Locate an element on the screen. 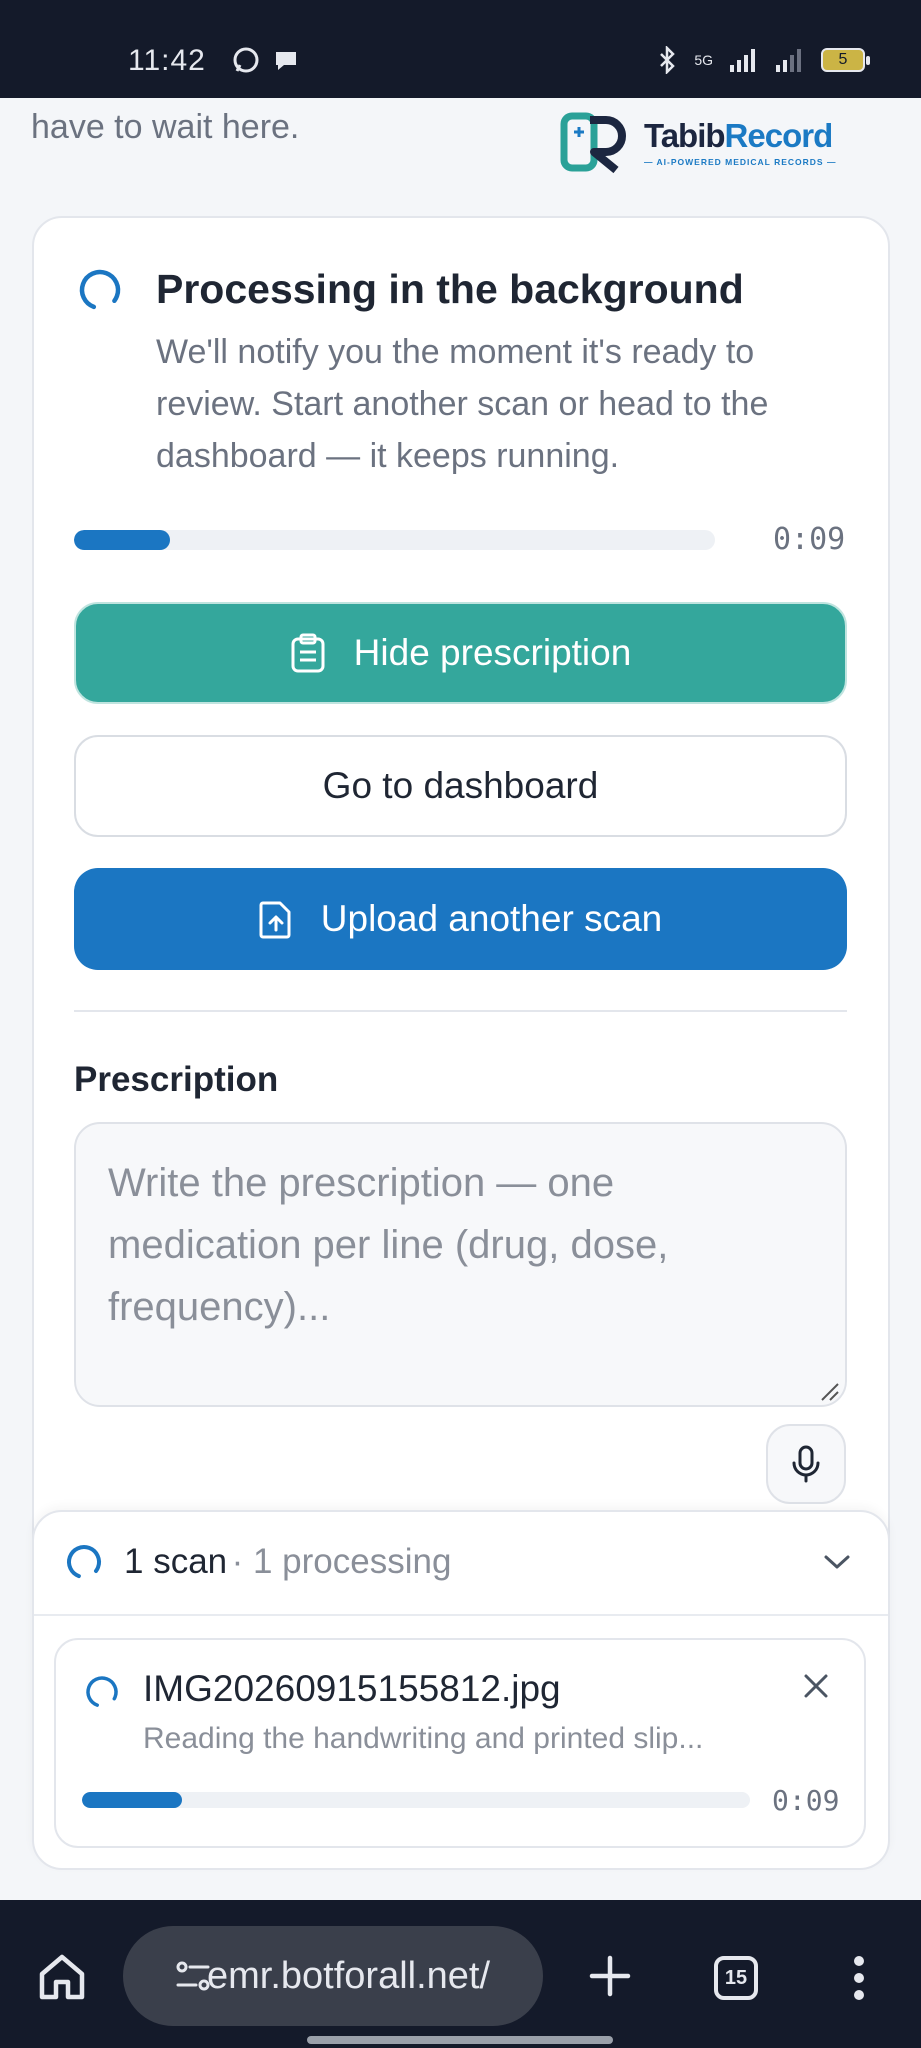  signal-2-icon is located at coordinates (788, 60).